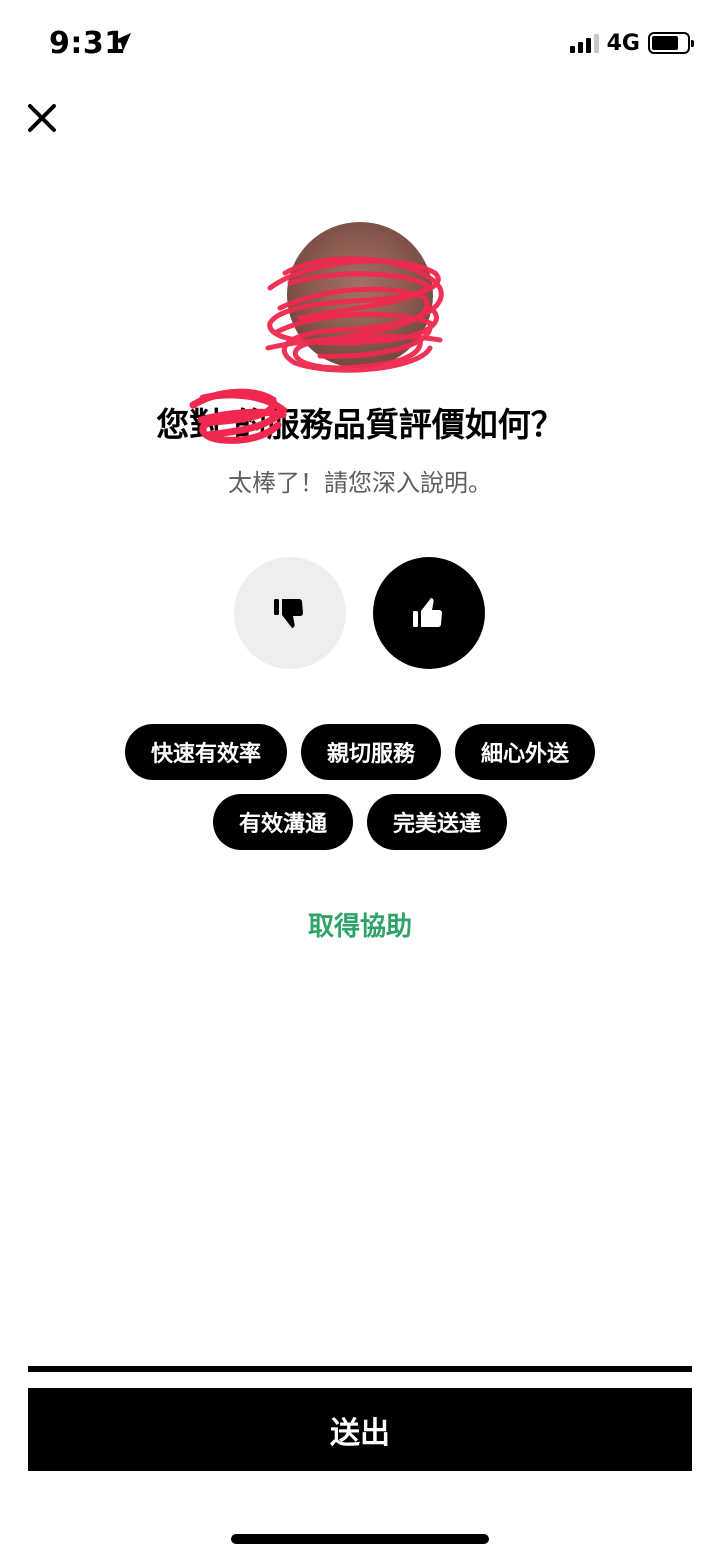 This screenshot has width=720, height=1558. What do you see at coordinates (360, 1369) in the screenshot?
I see `divider` at bounding box center [360, 1369].